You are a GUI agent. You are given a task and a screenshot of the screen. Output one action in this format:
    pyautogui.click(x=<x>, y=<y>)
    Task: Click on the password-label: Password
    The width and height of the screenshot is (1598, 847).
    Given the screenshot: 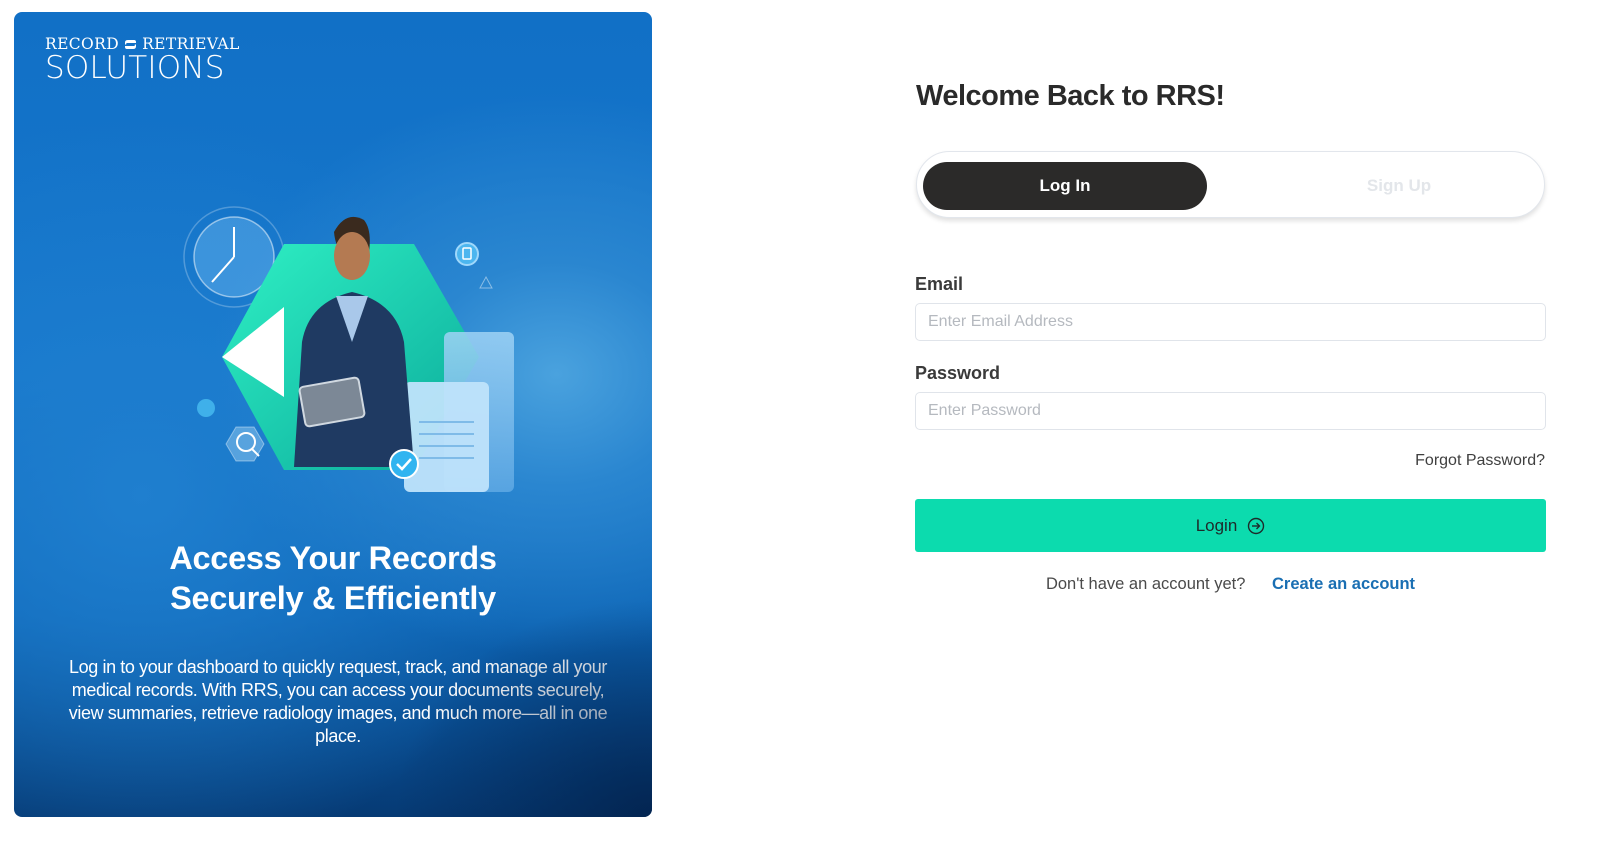 What is the action you would take?
    pyautogui.click(x=958, y=373)
    